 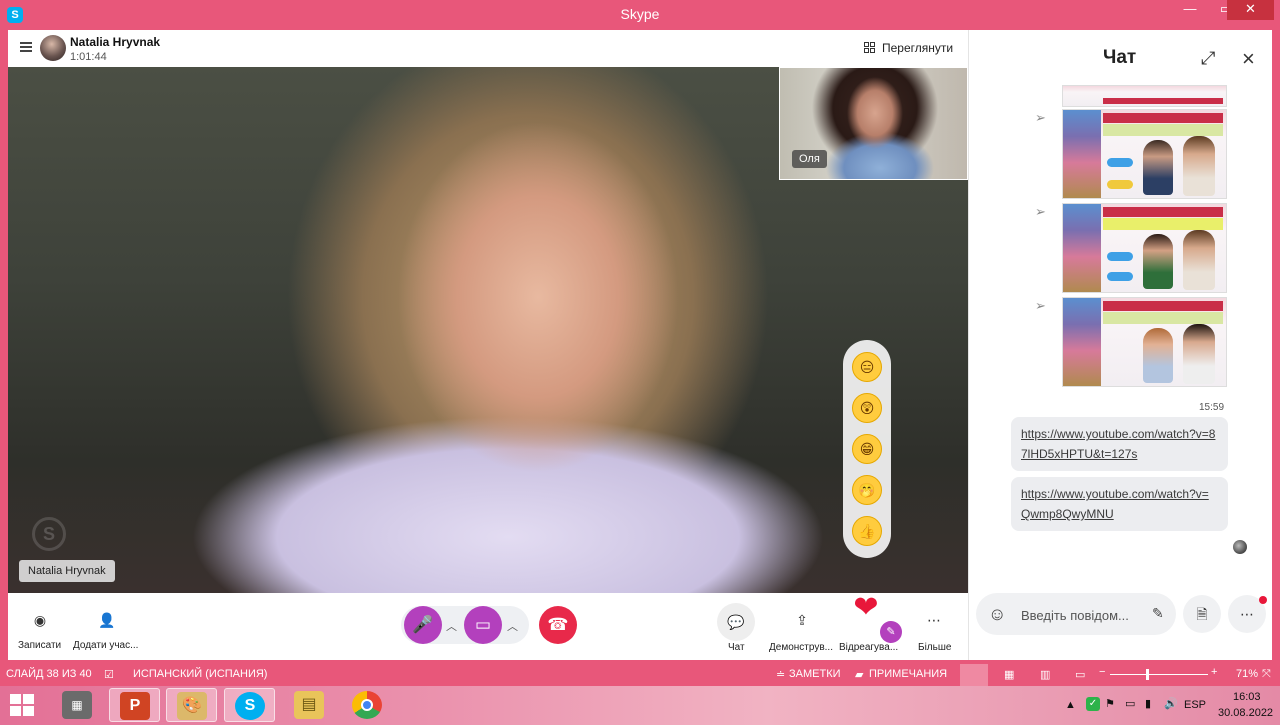 I want to click on attach-file-button: 🗎, so click(x=1202, y=614).